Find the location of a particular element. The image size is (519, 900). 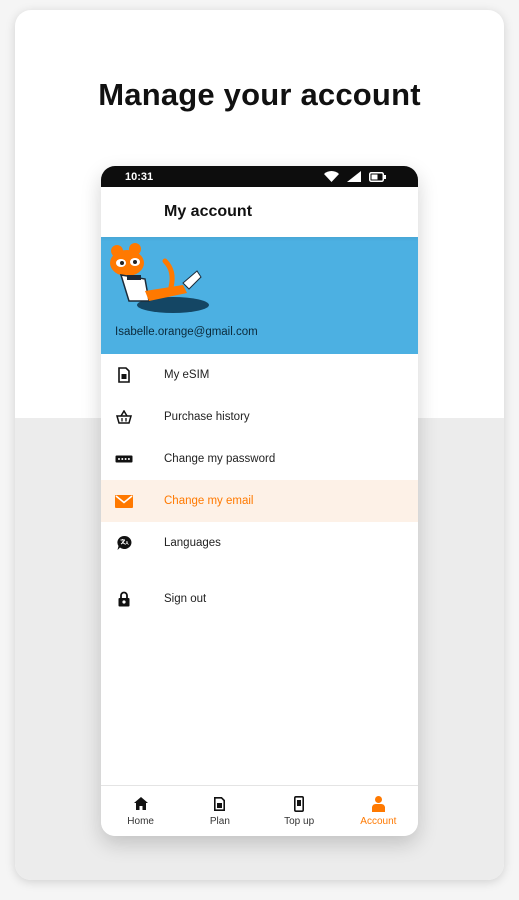

home-icon is located at coordinates (141, 804).